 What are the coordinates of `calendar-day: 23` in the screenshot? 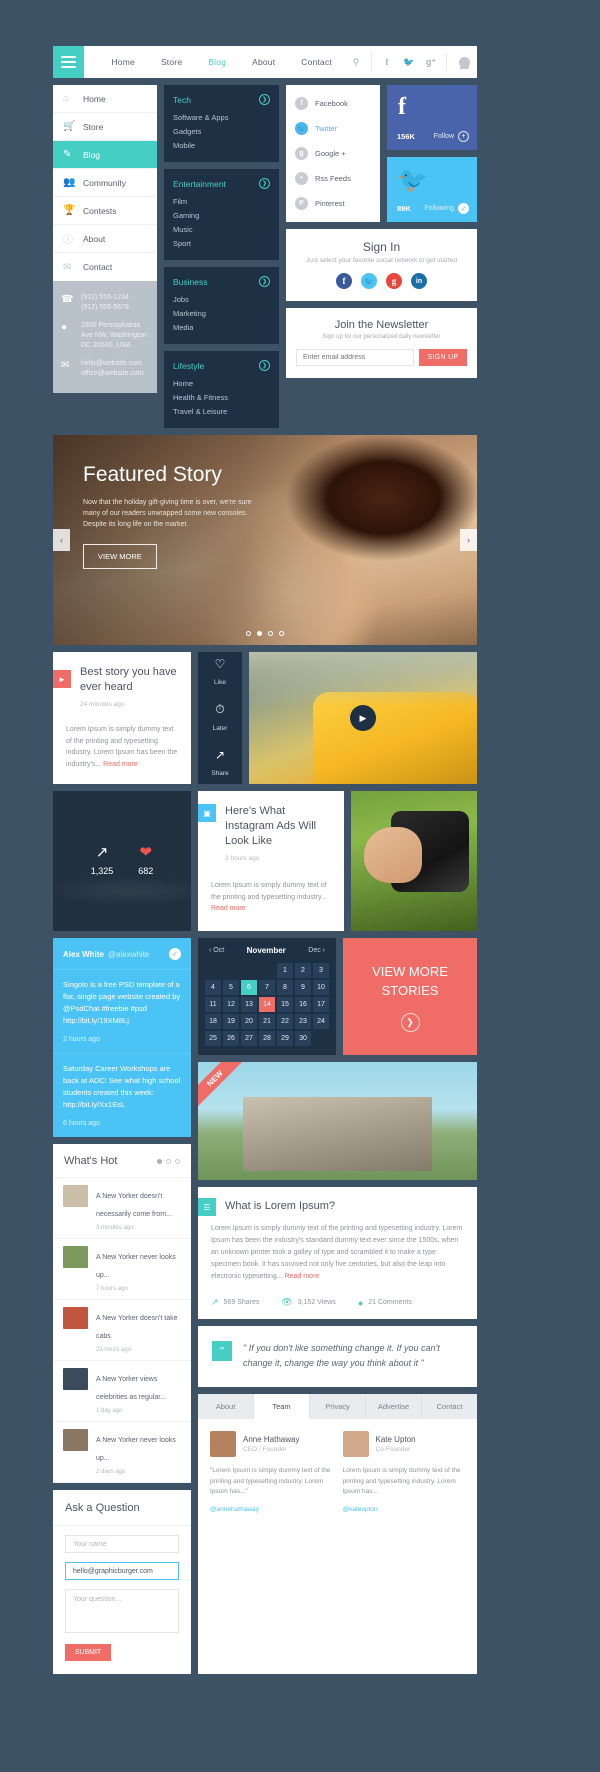 It's located at (303, 1021).